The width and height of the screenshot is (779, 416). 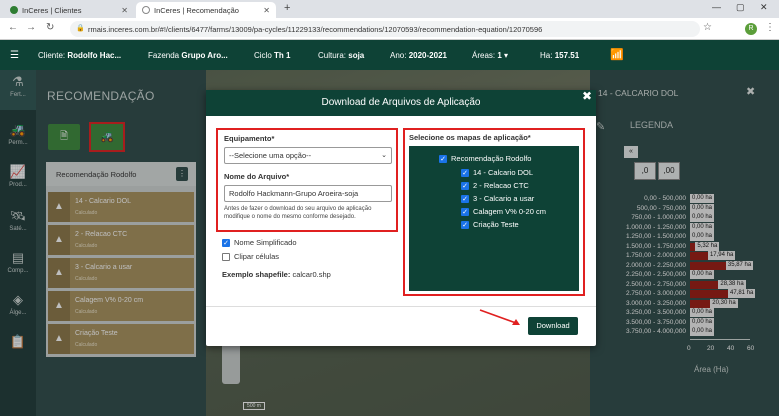 I want to click on maximize-button: ▢, so click(x=740, y=7).